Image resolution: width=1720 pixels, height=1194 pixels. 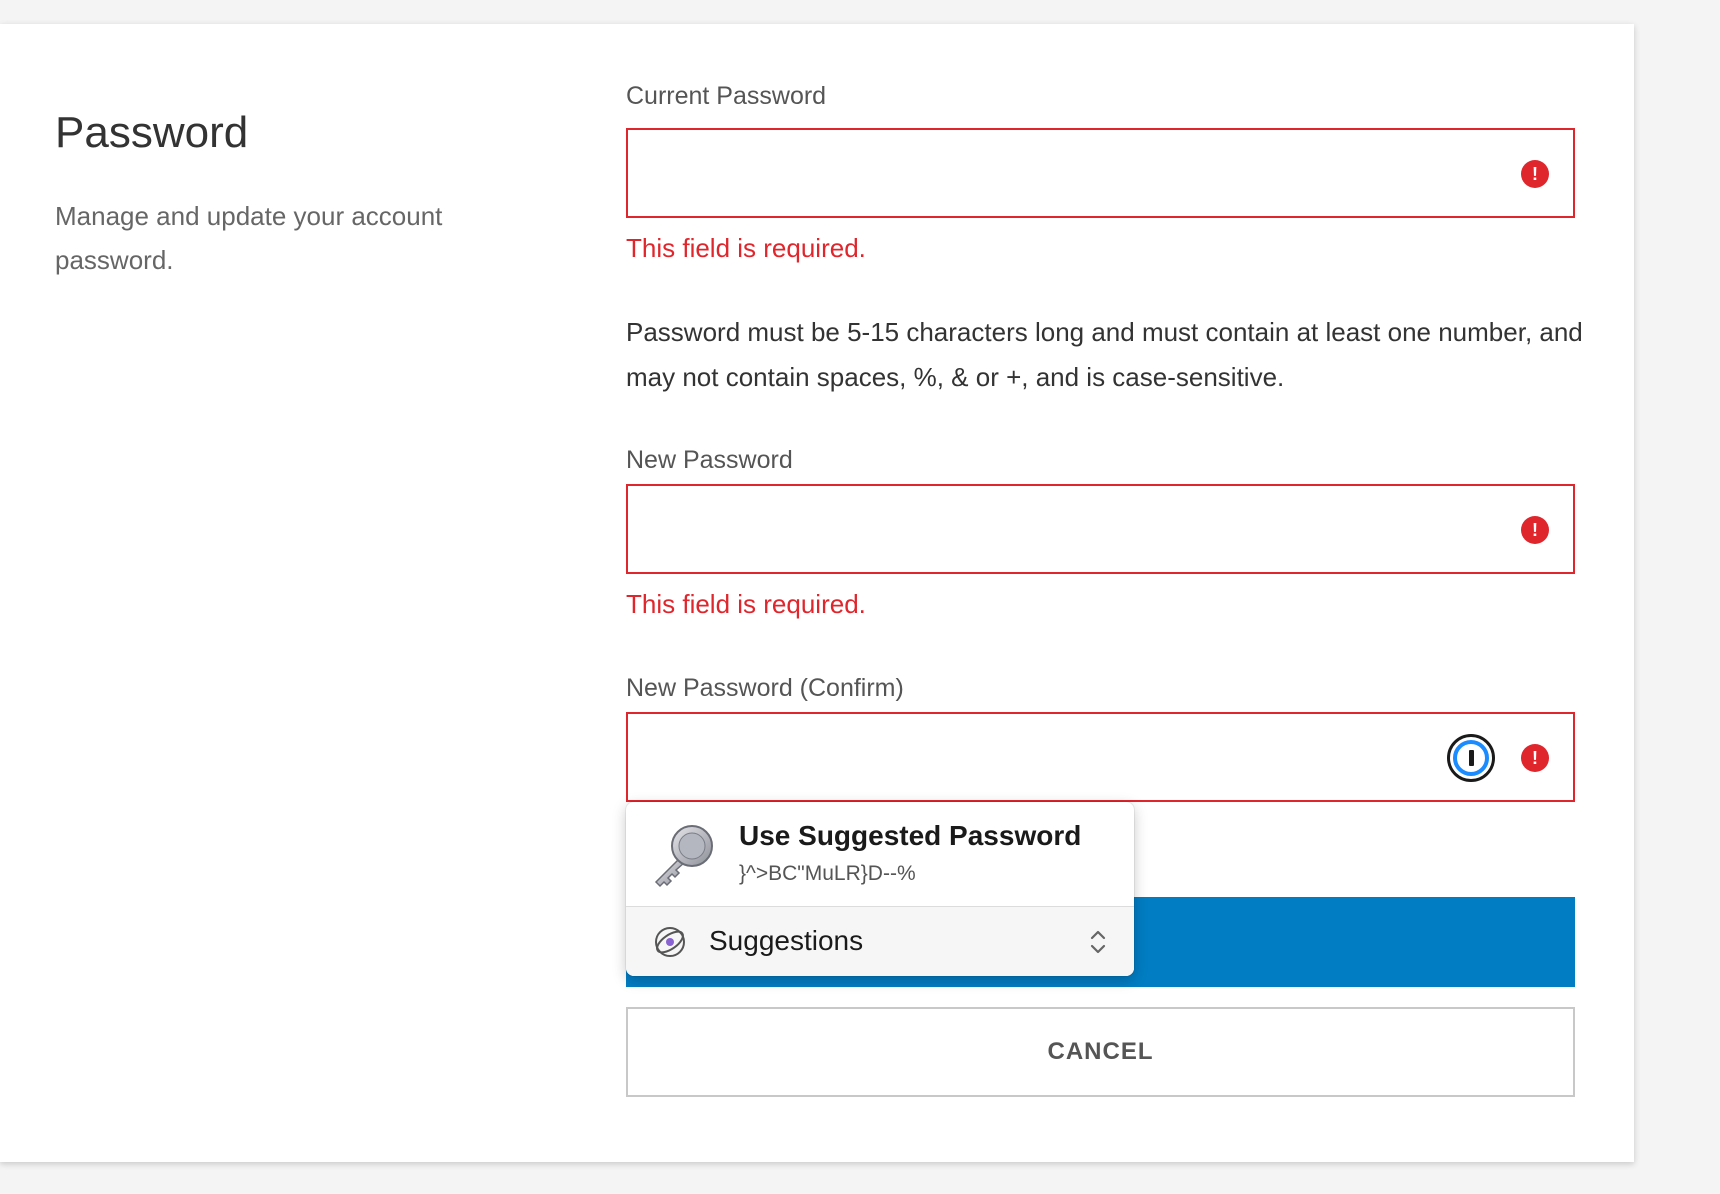 I want to click on suggested-password-value: }^>BC"MuLR}D--%, so click(x=827, y=873).